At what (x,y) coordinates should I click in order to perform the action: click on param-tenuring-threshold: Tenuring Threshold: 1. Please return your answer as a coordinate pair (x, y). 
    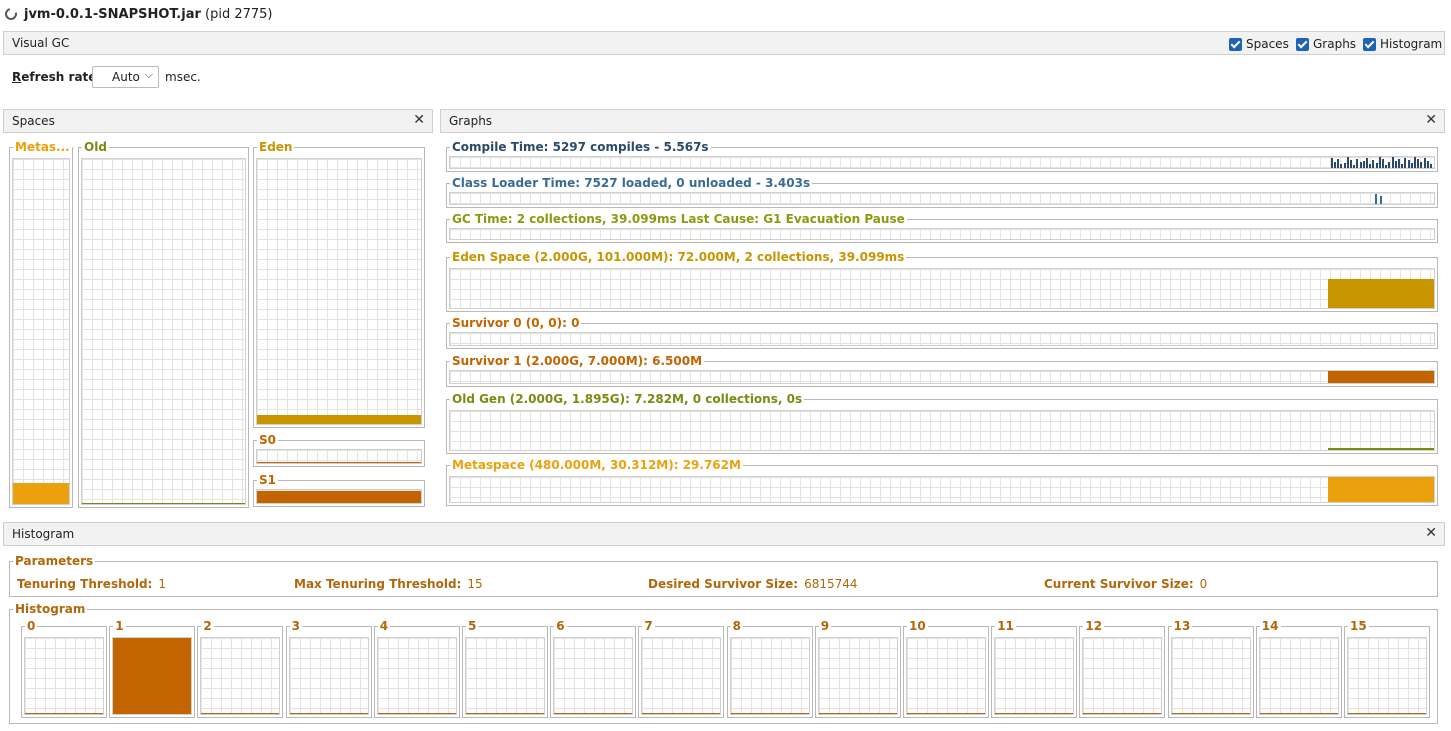
    Looking at the image, I should click on (91, 584).